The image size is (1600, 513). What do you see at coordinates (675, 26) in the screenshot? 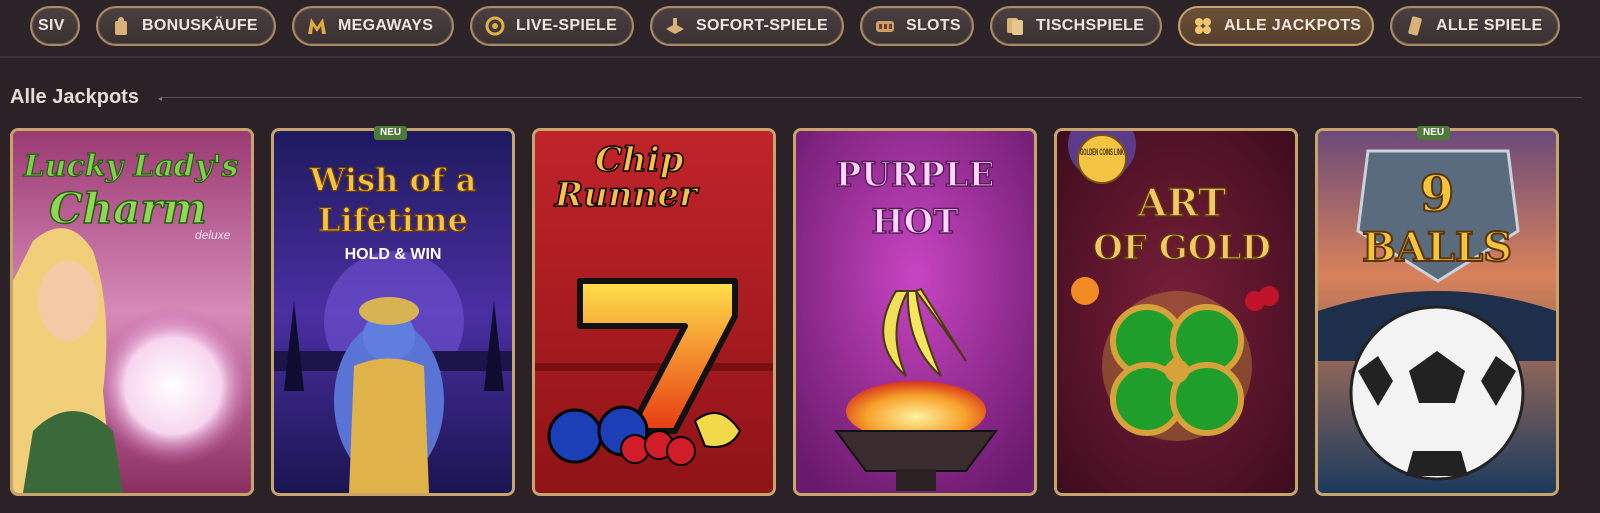
I see `instant-icon` at bounding box center [675, 26].